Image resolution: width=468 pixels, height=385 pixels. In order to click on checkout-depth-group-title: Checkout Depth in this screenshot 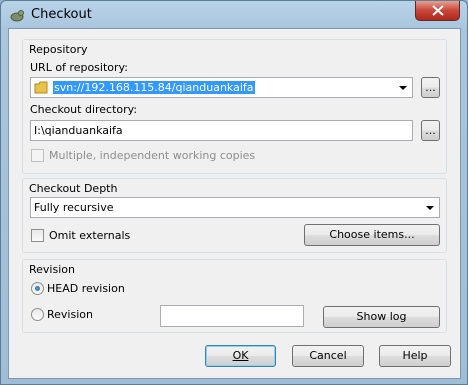, I will do `click(73, 188)`.